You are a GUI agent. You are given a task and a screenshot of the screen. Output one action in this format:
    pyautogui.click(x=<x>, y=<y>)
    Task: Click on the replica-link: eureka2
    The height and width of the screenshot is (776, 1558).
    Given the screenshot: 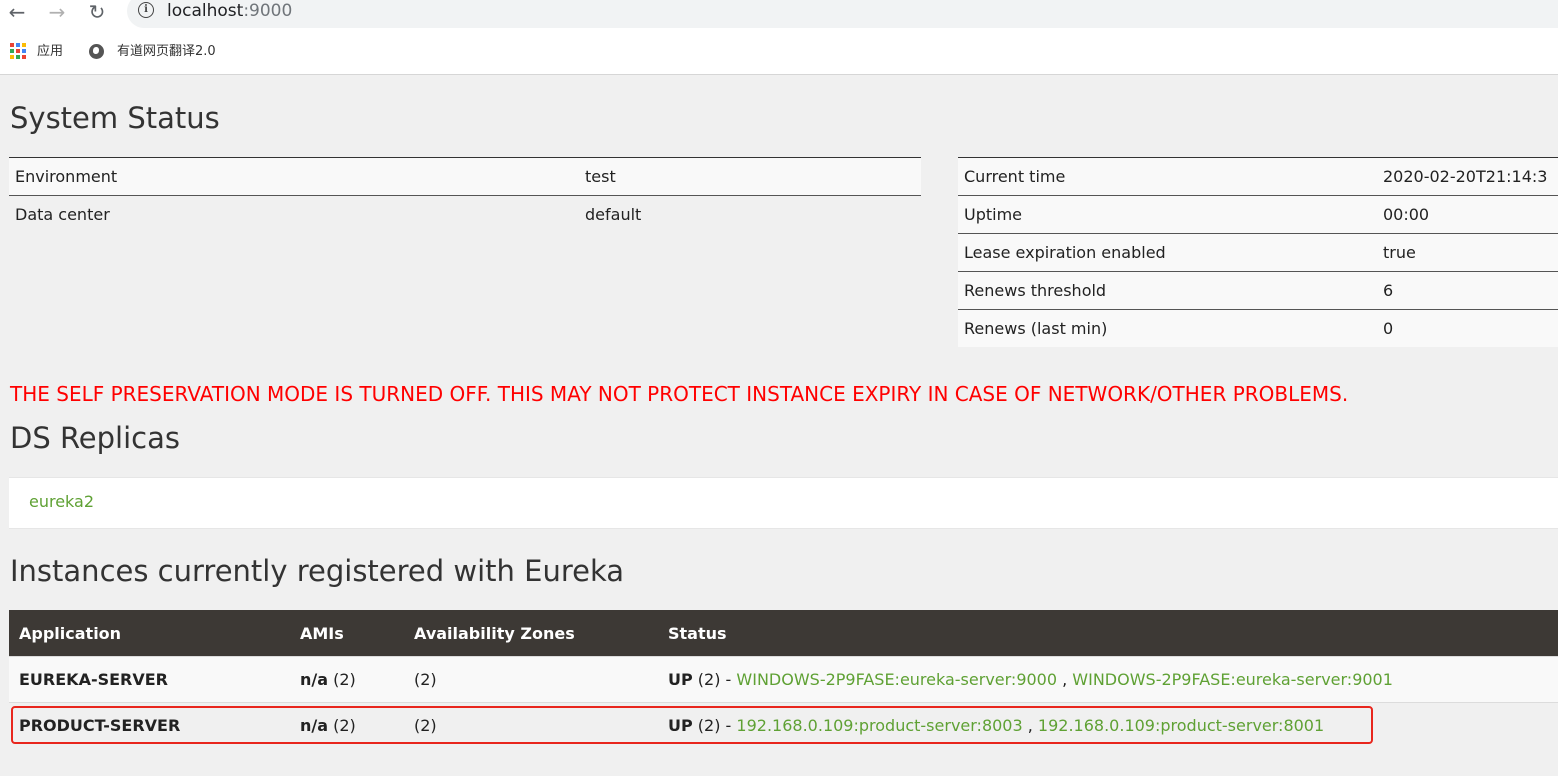 What is the action you would take?
    pyautogui.click(x=61, y=501)
    